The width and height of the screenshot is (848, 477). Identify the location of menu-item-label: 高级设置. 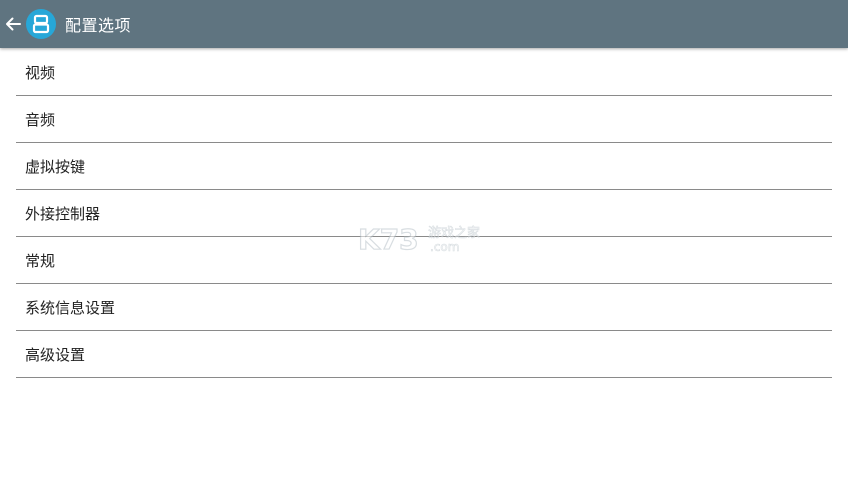
(55, 354).